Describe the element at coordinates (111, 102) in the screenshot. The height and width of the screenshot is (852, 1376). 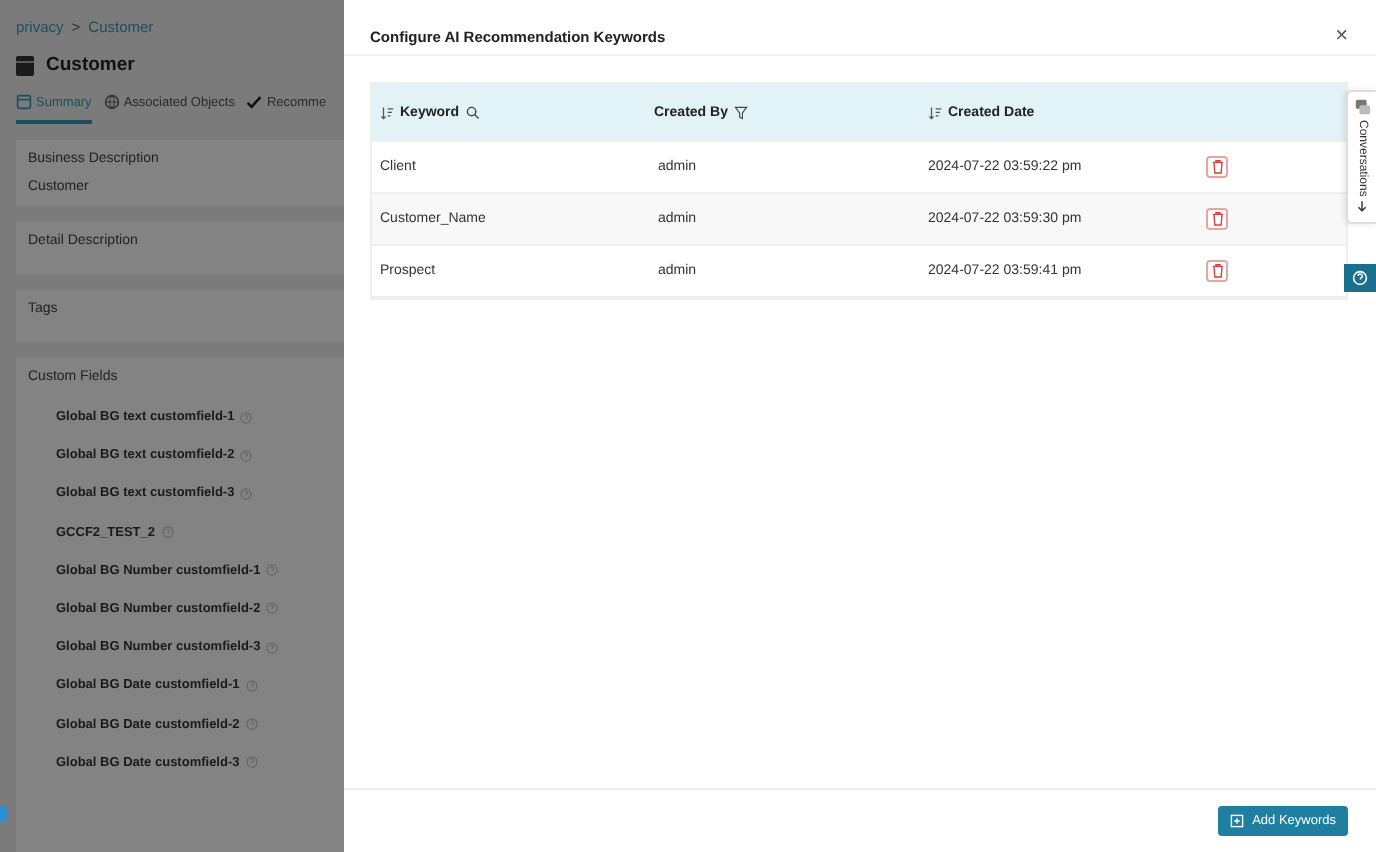
I see `globe-icon` at that location.